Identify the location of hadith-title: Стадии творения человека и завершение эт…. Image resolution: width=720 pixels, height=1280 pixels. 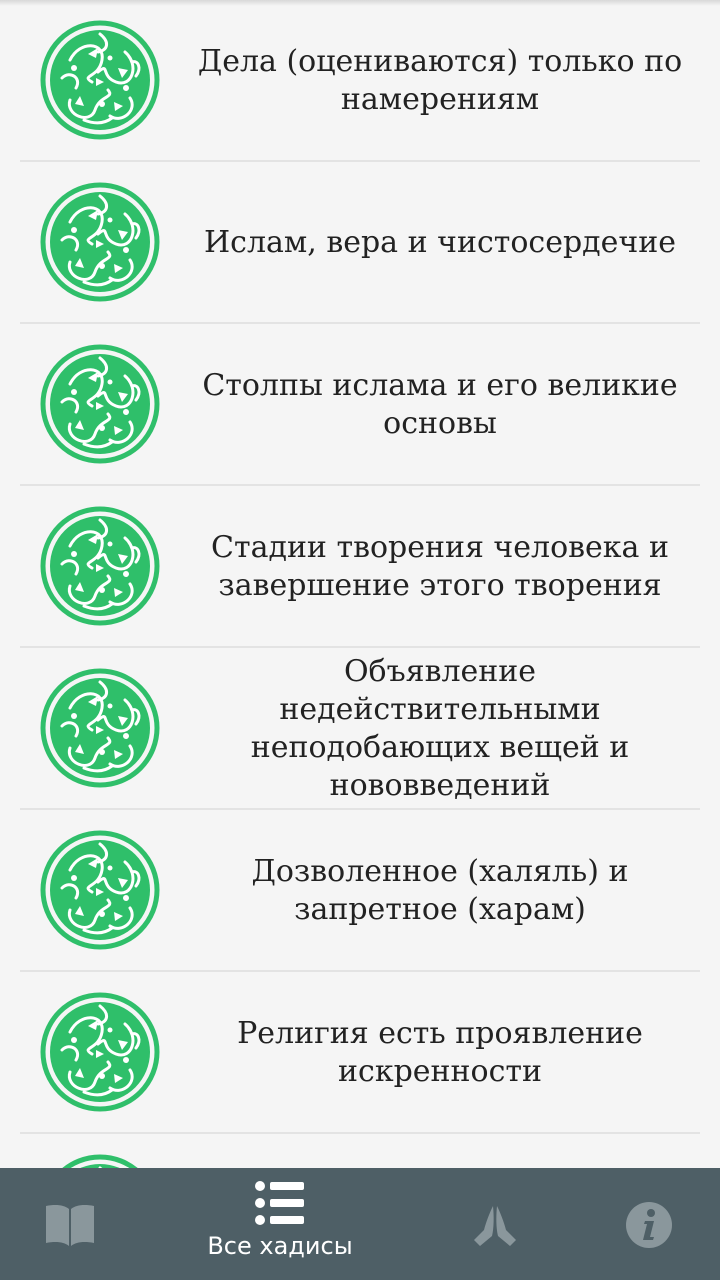
(440, 566).